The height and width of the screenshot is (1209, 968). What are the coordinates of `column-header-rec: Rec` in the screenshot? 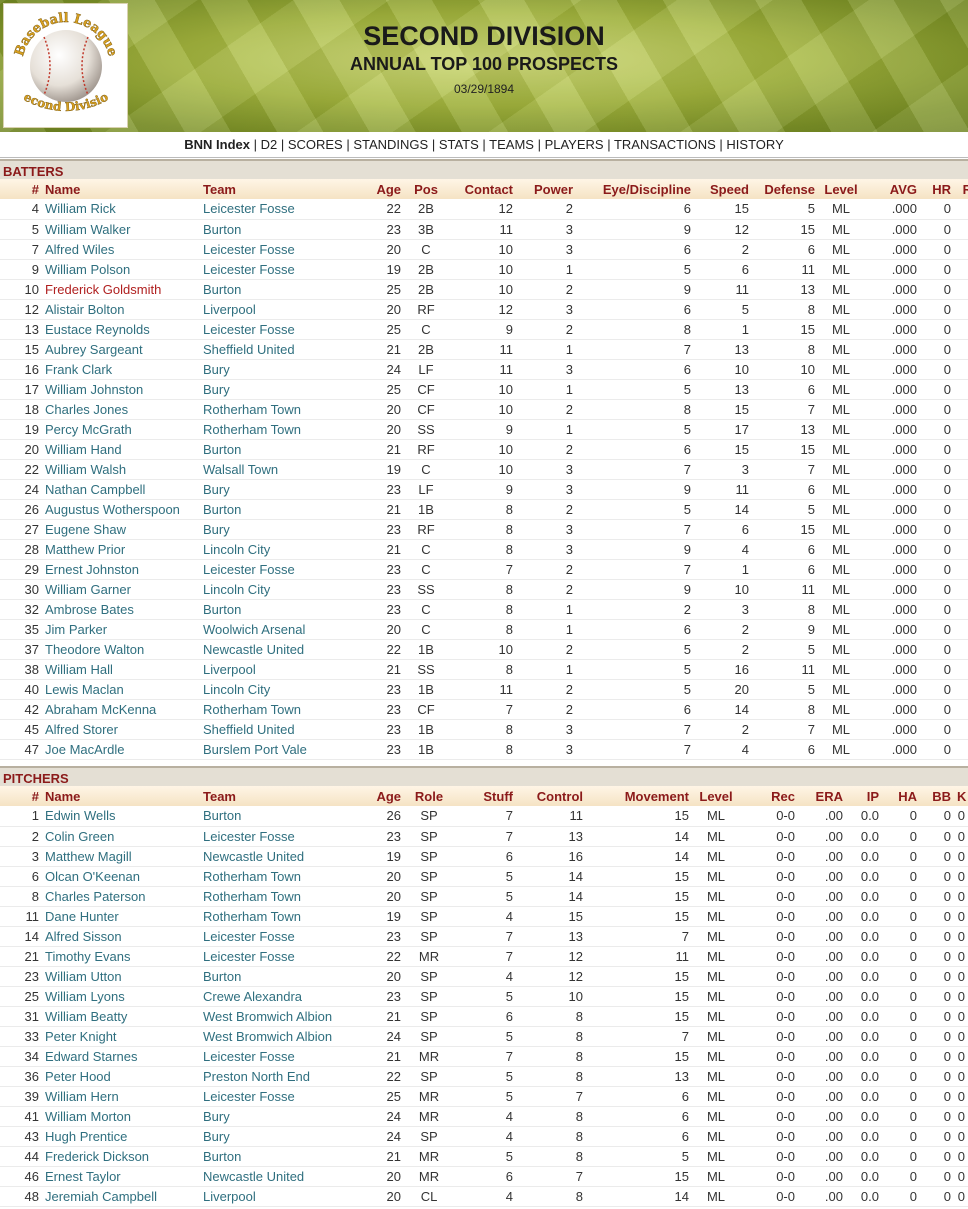 It's located at (769, 796).